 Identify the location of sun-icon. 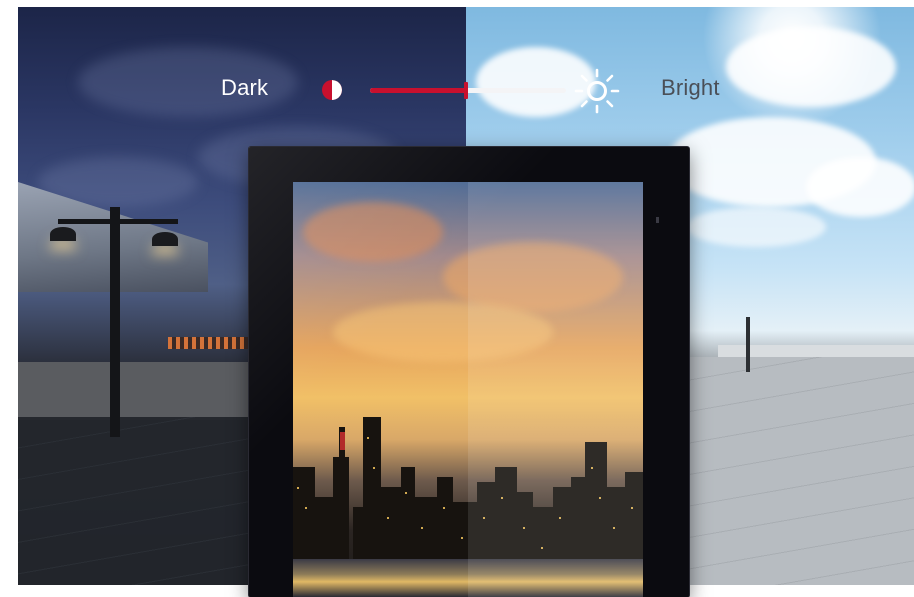
(597, 91).